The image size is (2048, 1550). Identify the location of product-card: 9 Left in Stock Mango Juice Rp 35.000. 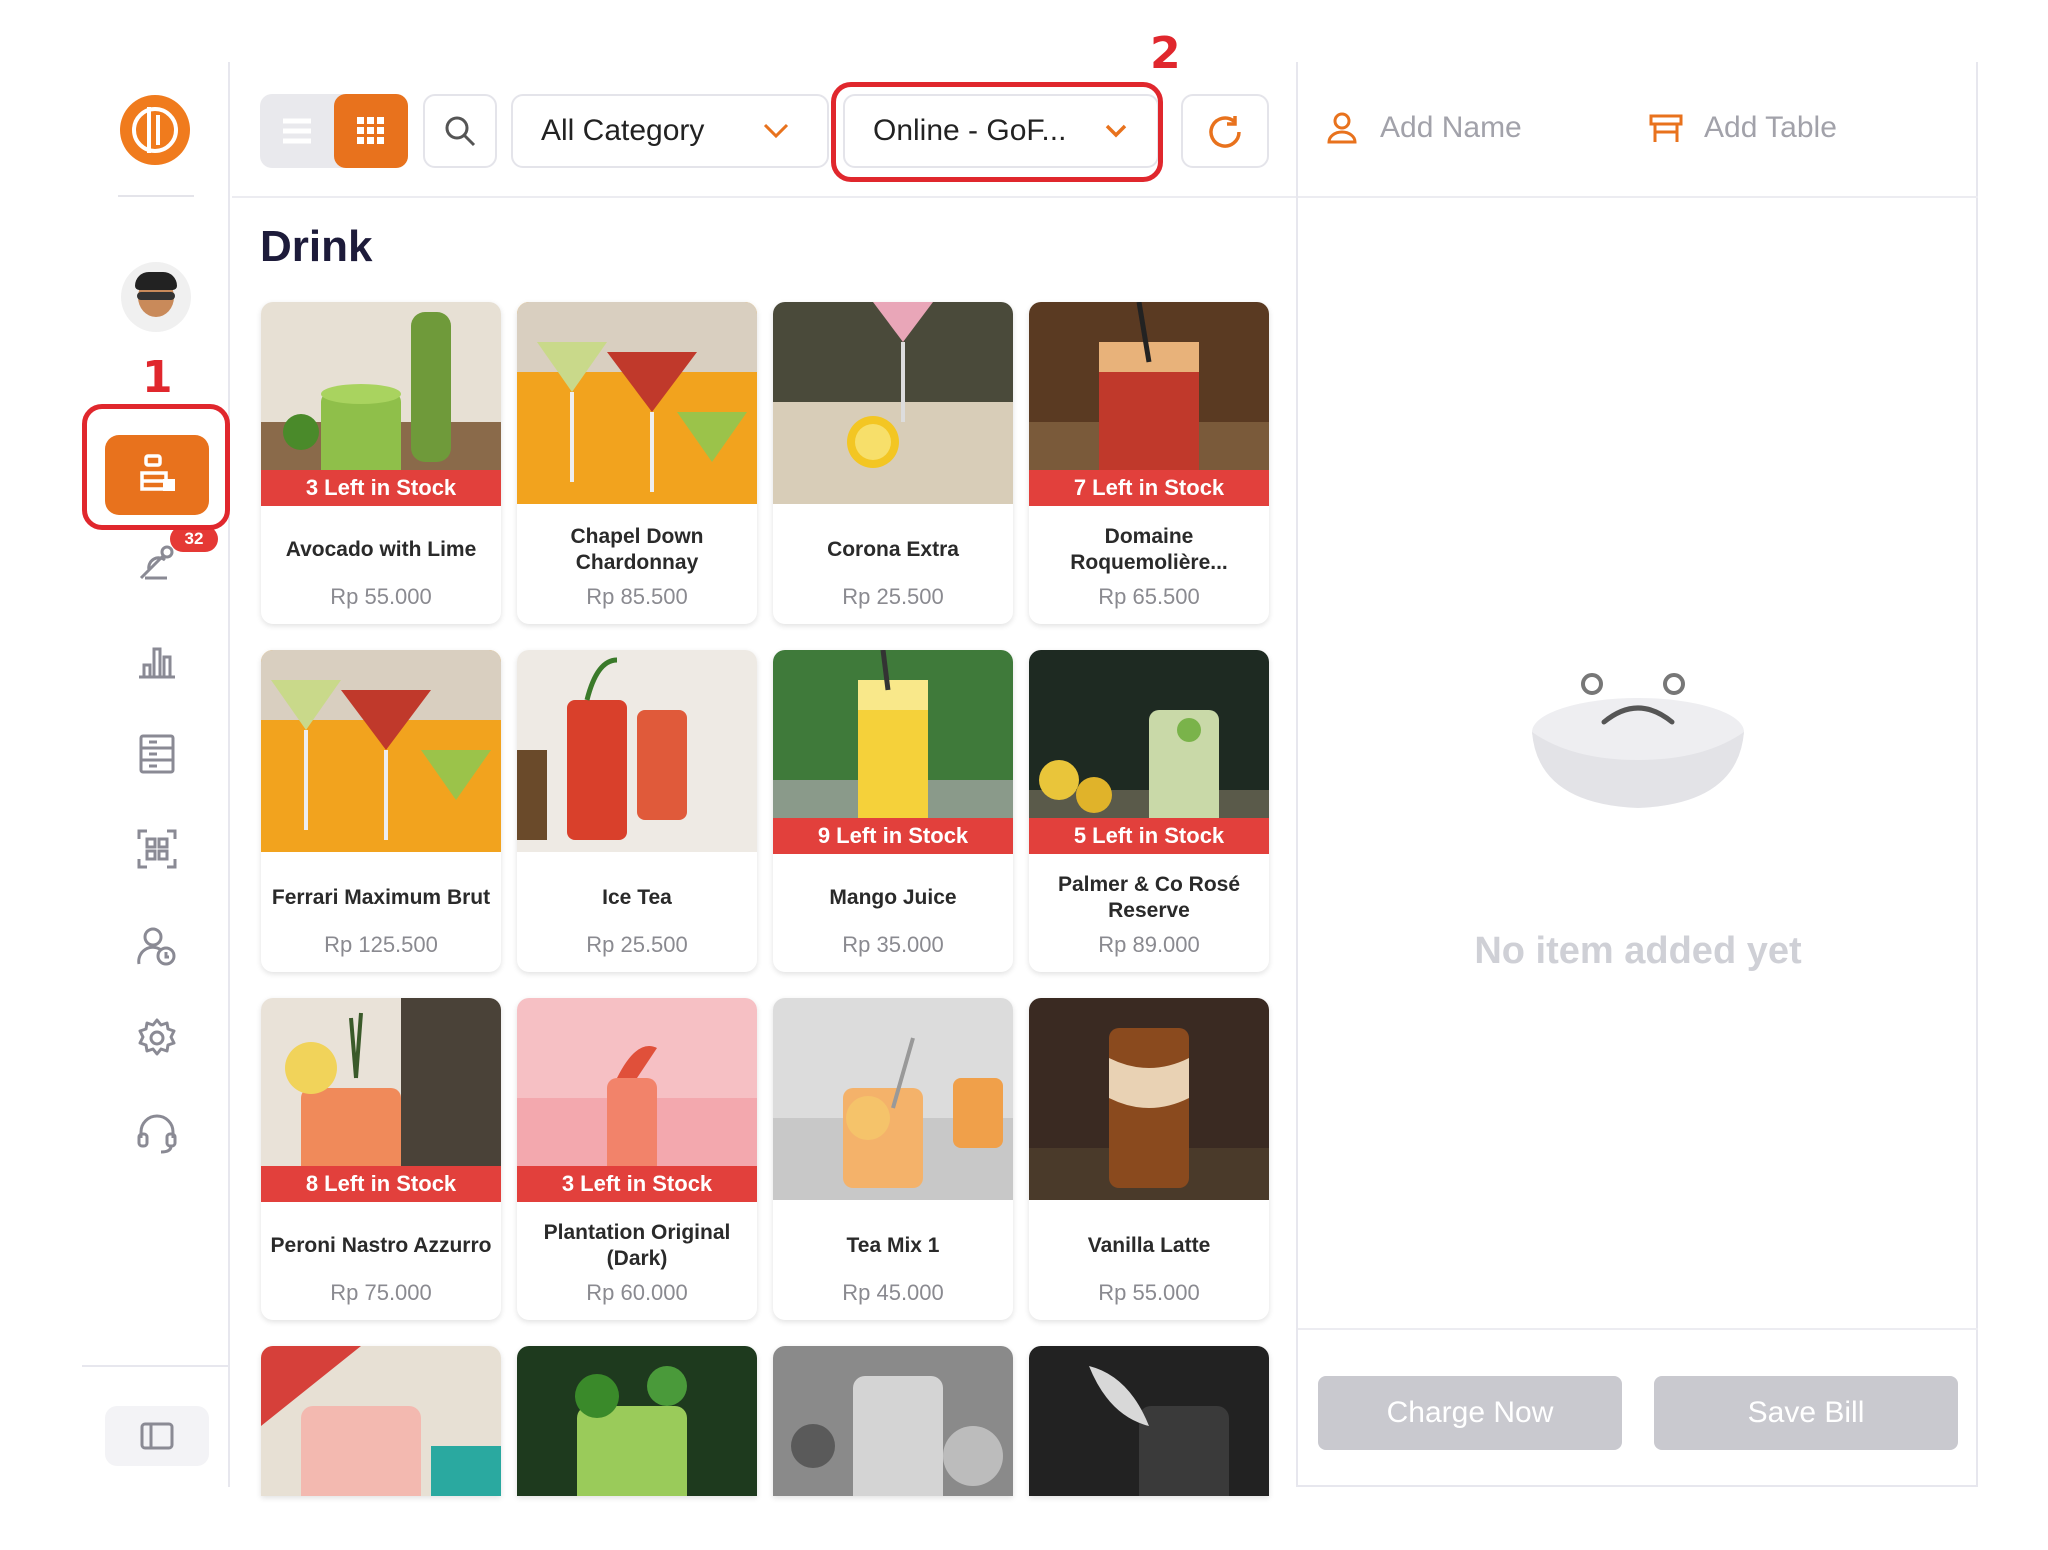
(893, 811).